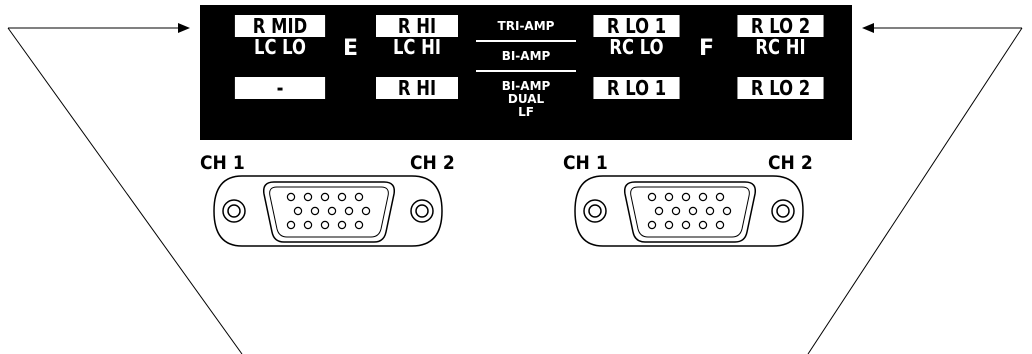 Image resolution: width=1032 pixels, height=354 pixels. I want to click on label-e-ch2-biamp: LC HI, so click(417, 47).